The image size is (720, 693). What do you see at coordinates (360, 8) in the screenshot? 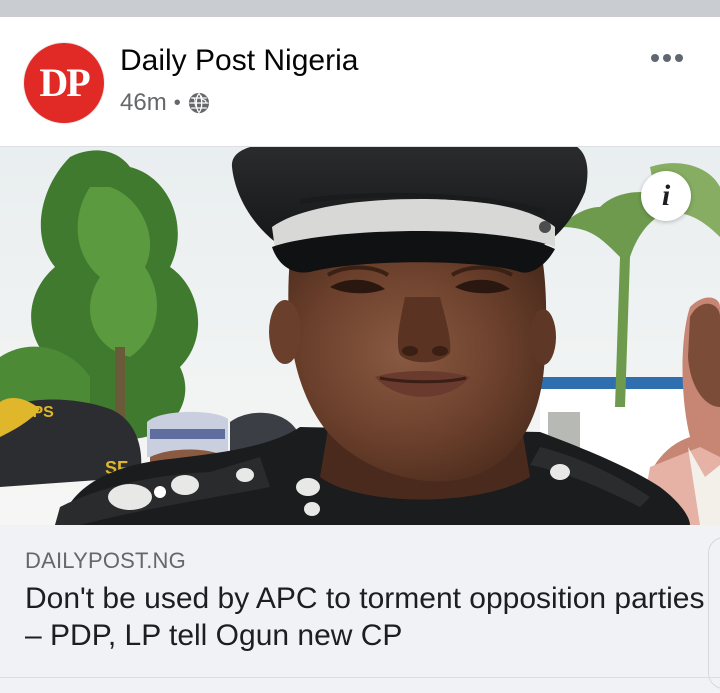
I see `top-status-strip` at bounding box center [360, 8].